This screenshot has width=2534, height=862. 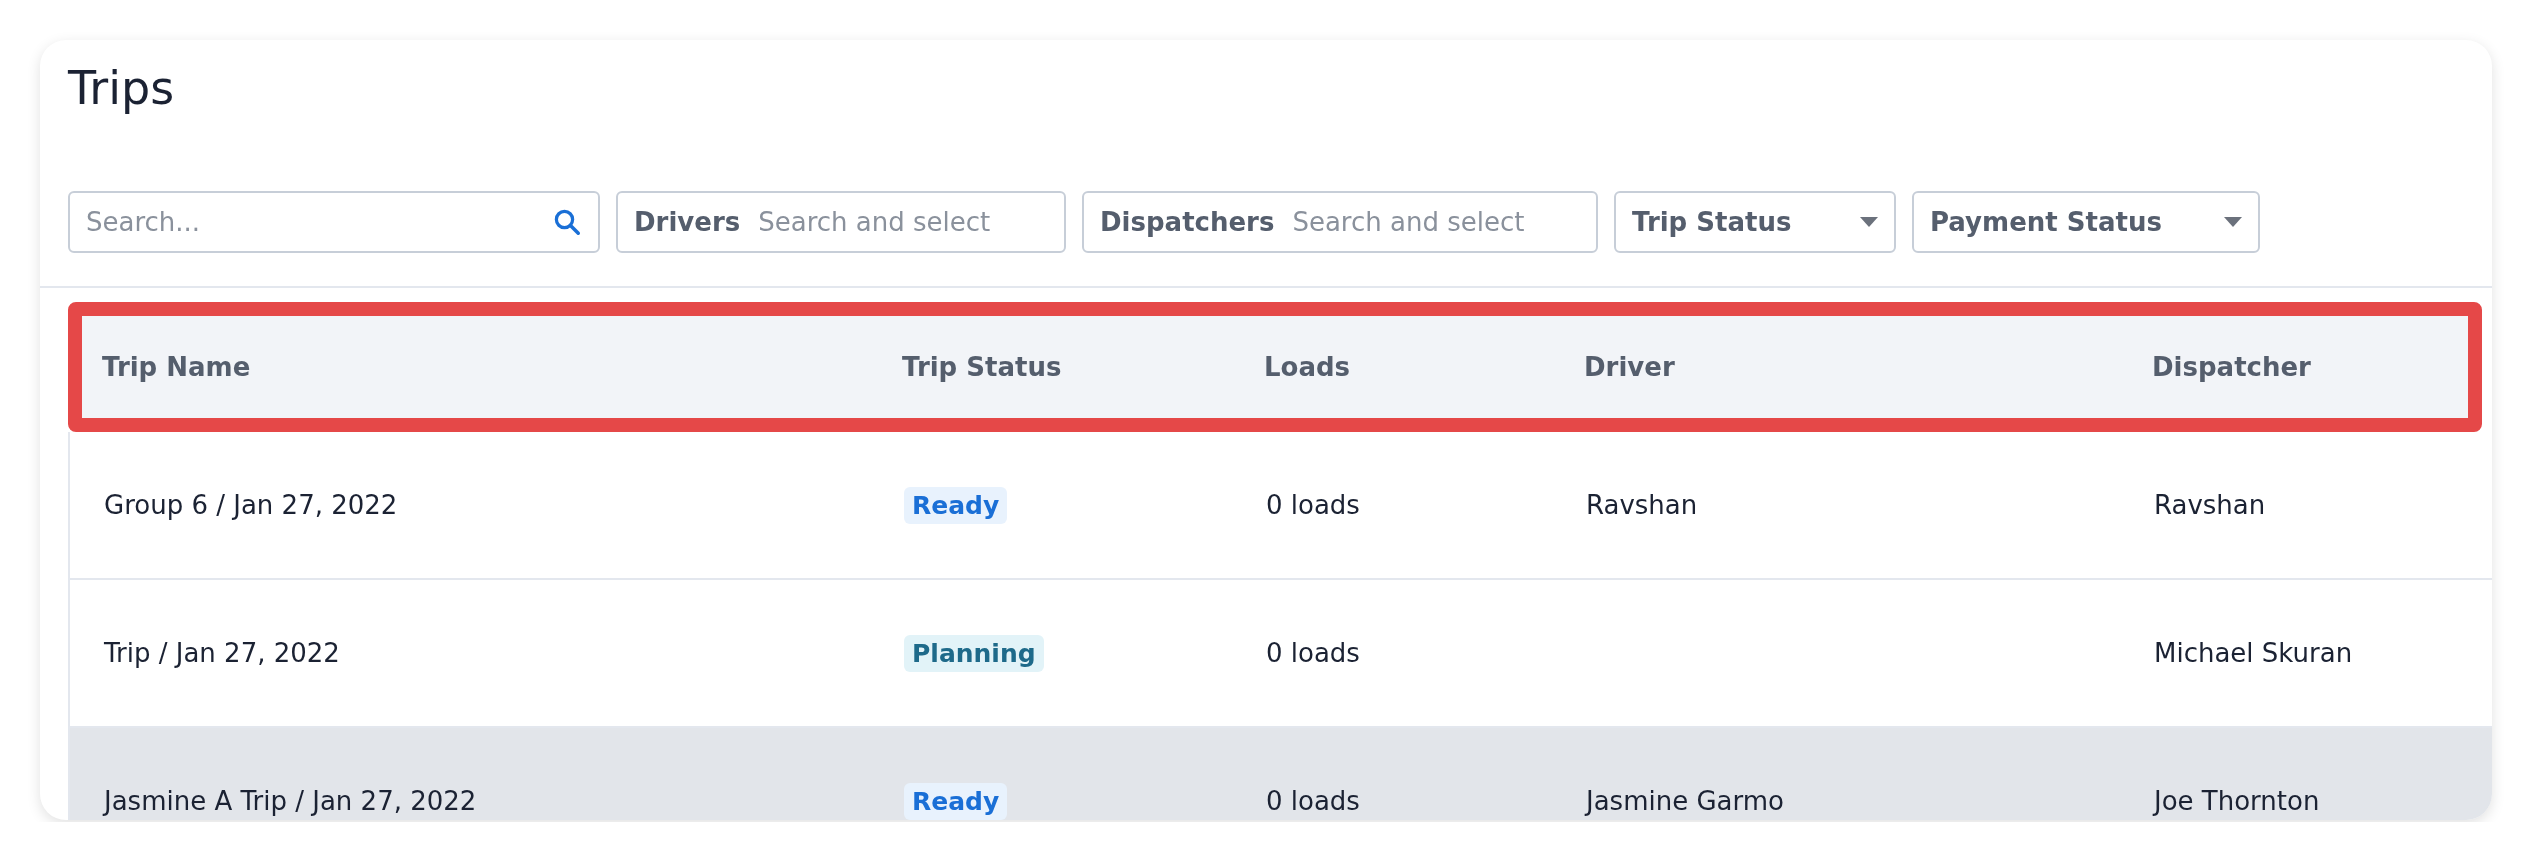 I want to click on field-label: Drivers, so click(x=687, y=222).